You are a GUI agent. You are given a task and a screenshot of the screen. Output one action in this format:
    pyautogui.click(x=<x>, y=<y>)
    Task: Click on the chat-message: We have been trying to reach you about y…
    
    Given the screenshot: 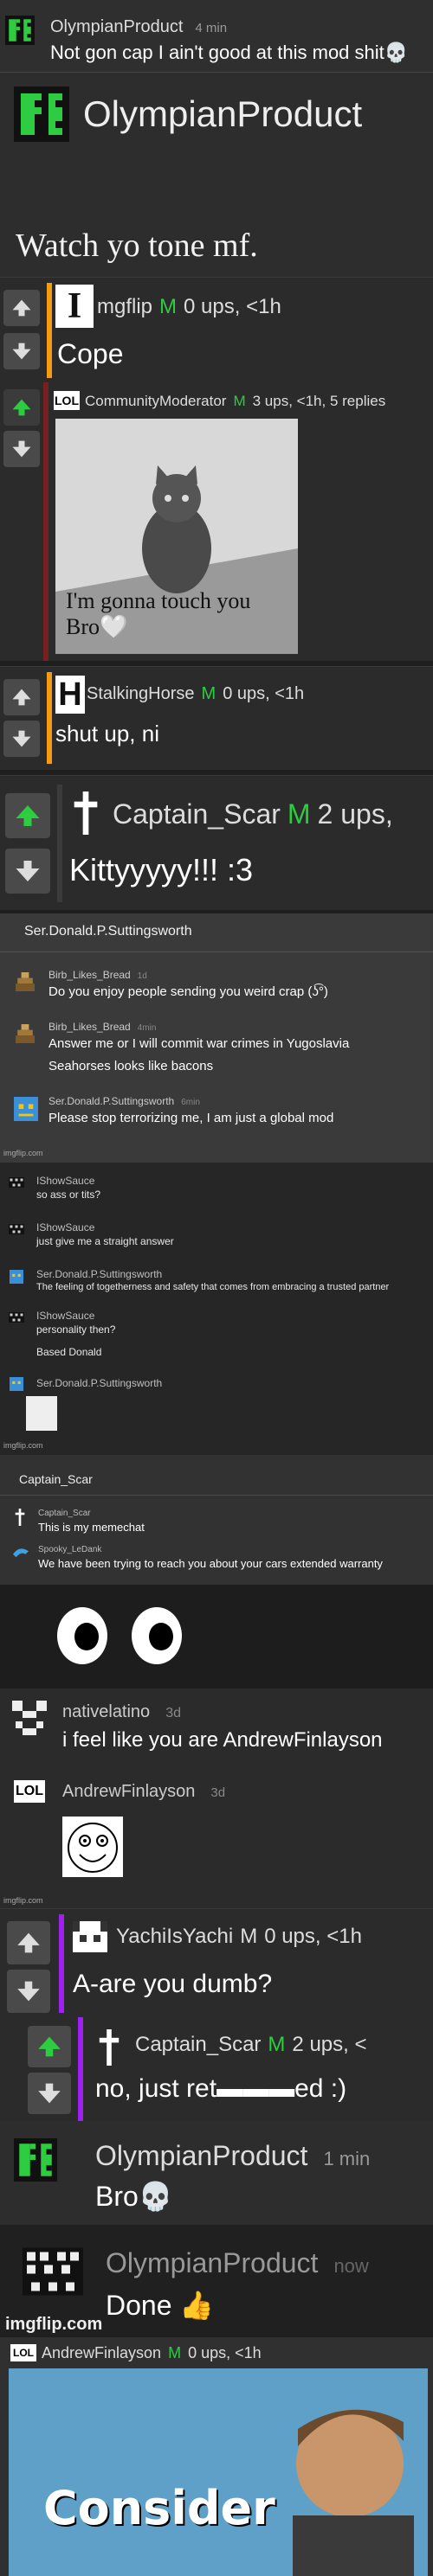 What is the action you would take?
    pyautogui.click(x=210, y=1563)
    